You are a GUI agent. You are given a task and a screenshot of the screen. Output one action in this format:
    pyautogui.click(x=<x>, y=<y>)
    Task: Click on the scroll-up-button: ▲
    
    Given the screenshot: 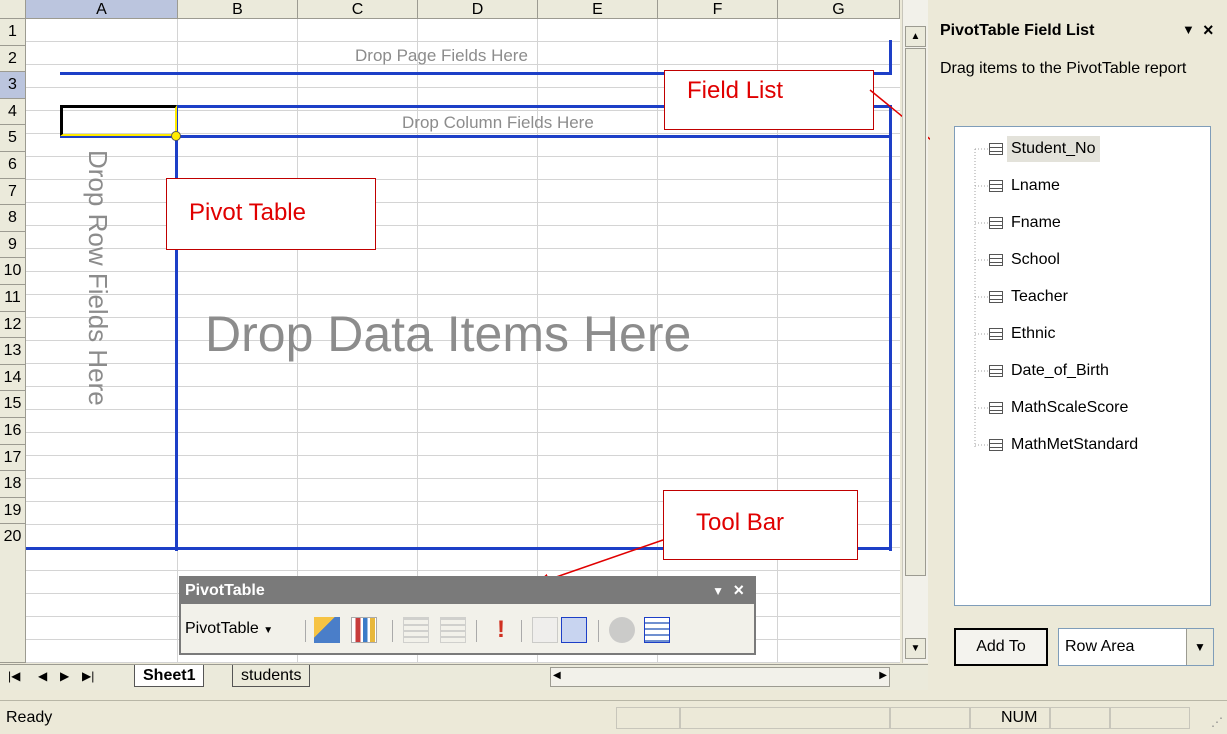 What is the action you would take?
    pyautogui.click(x=915, y=36)
    